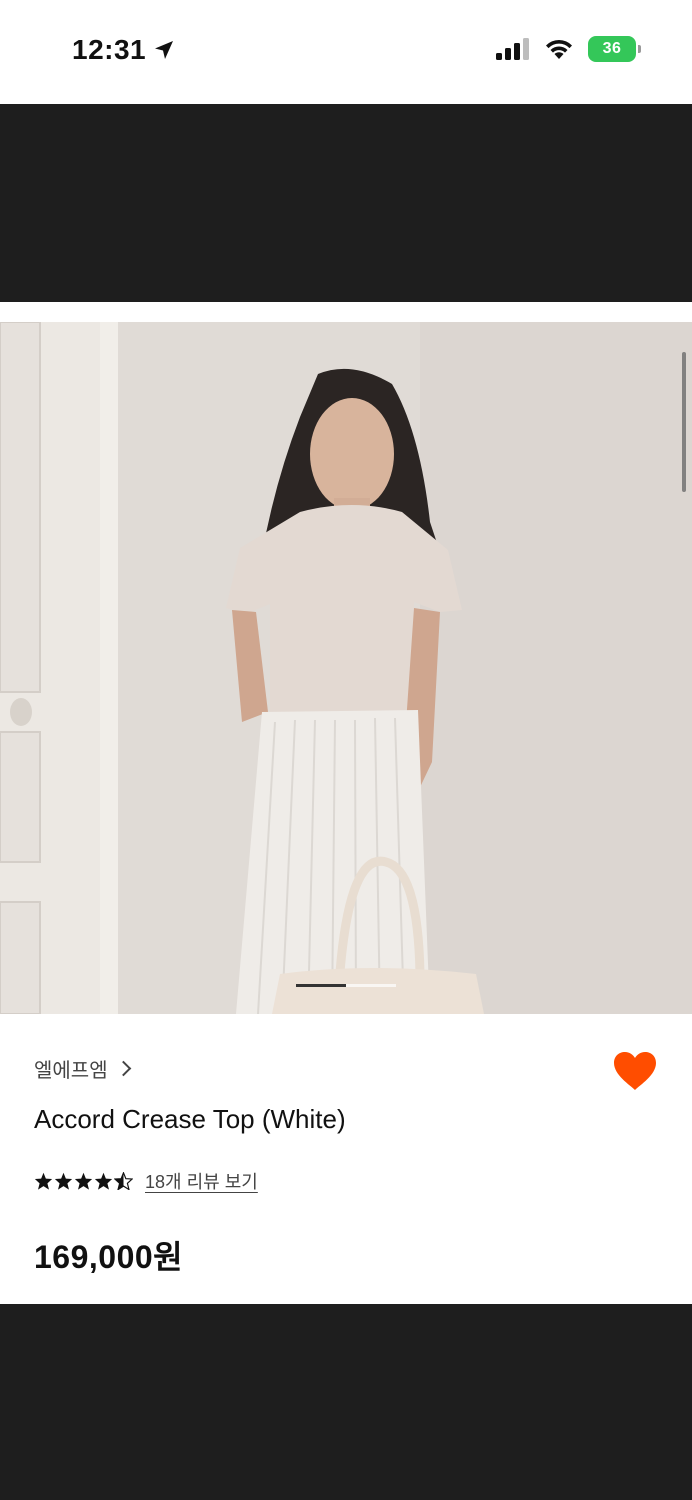  I want to click on product-title: Accord Crease Top (White), so click(190, 1119).